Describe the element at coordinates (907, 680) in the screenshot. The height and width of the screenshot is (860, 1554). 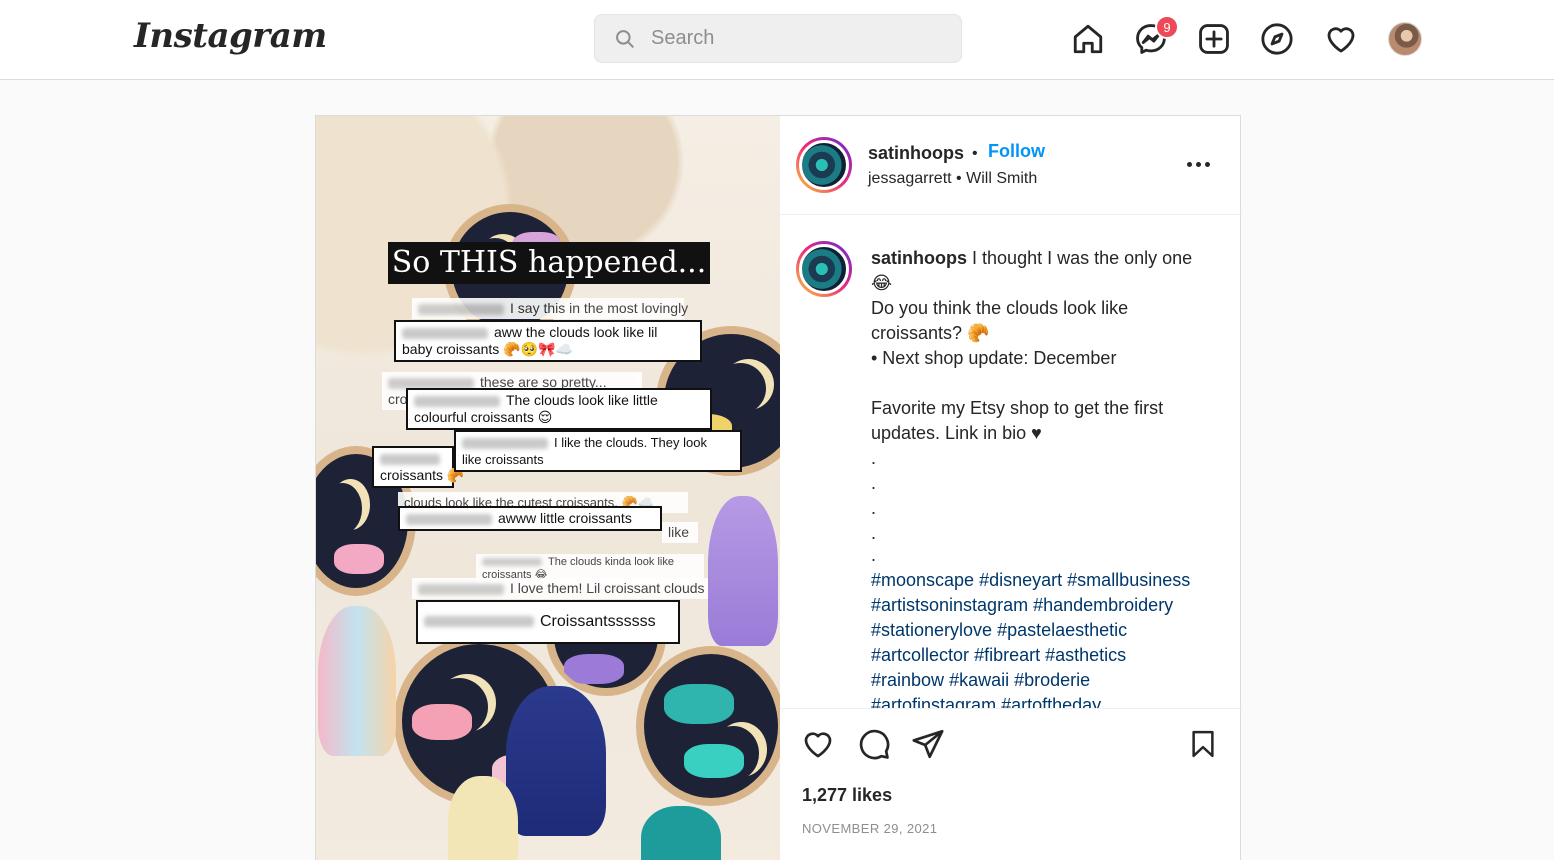
I see `hashtag-link: #rainbow` at that location.